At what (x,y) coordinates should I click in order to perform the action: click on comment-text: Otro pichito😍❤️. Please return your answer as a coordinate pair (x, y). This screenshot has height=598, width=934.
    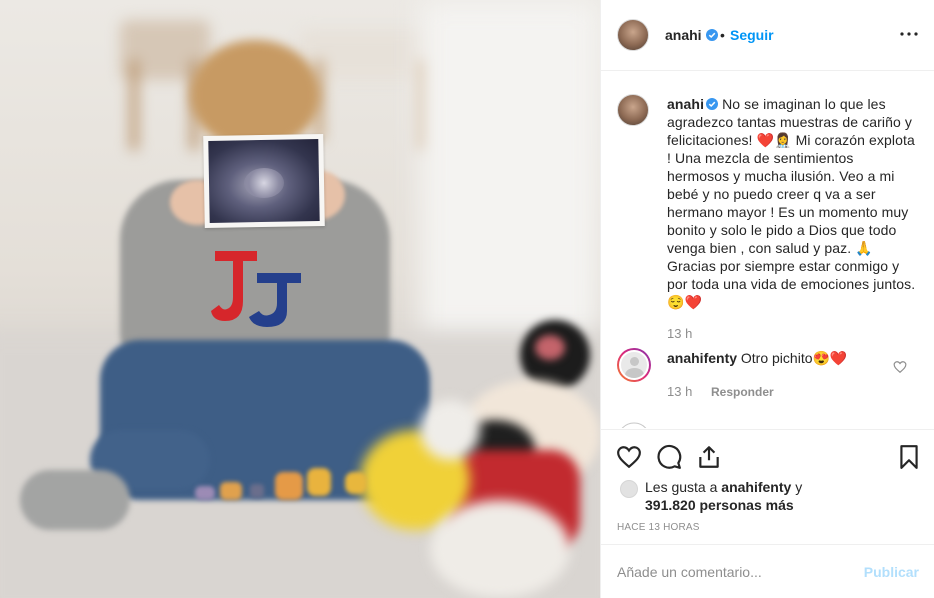
    Looking at the image, I should click on (794, 358).